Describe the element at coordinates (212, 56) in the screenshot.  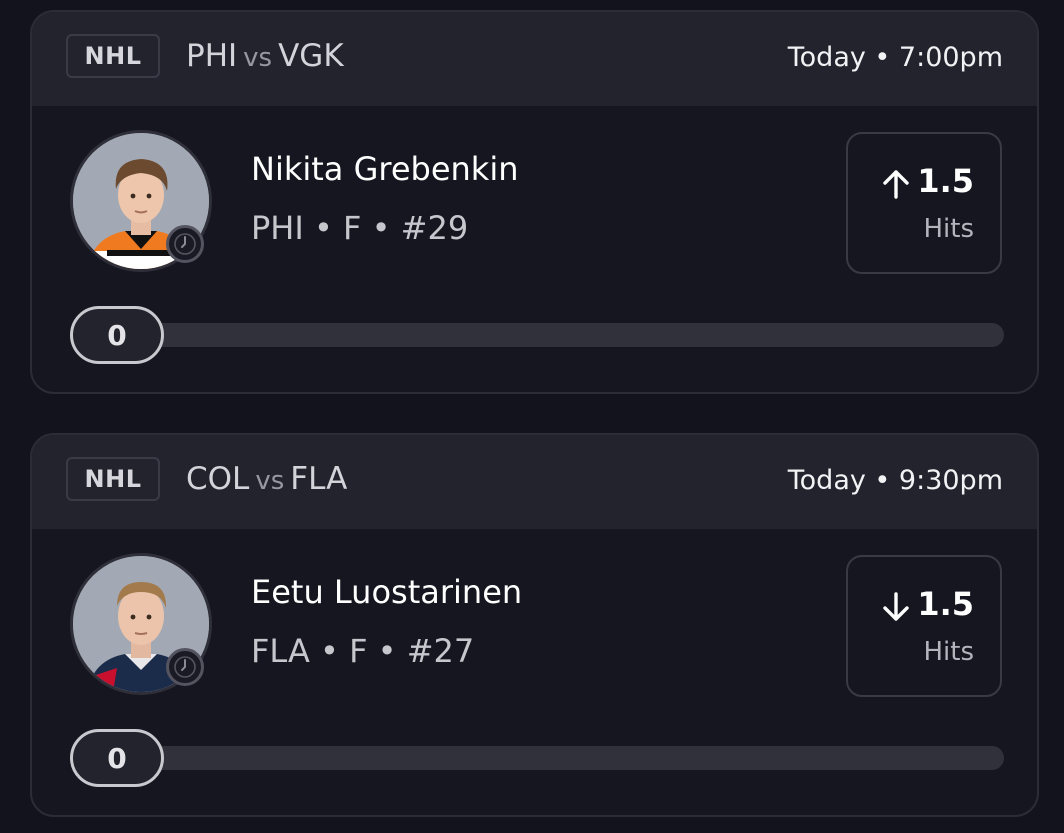
I see `home-team: PHI` at that location.